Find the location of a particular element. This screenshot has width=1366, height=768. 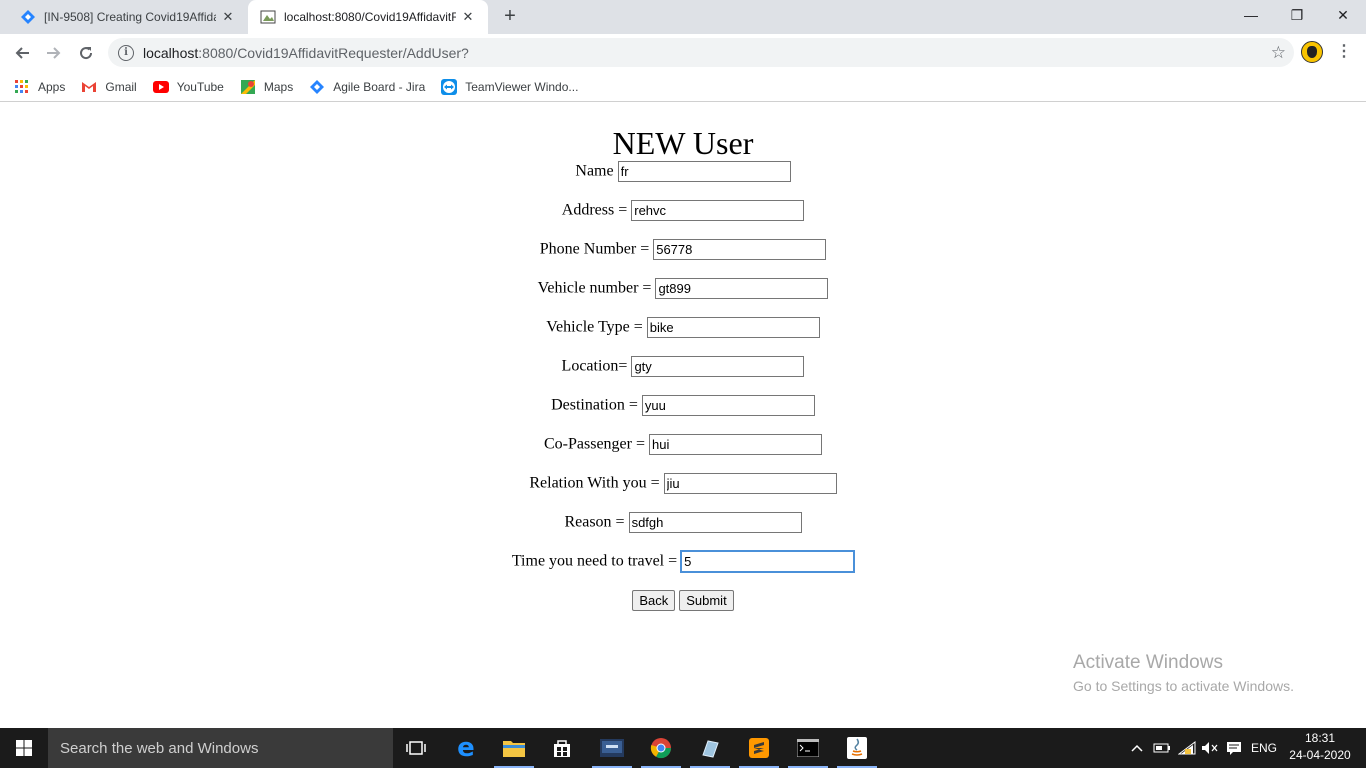

phone-number-input is located at coordinates (740, 249).